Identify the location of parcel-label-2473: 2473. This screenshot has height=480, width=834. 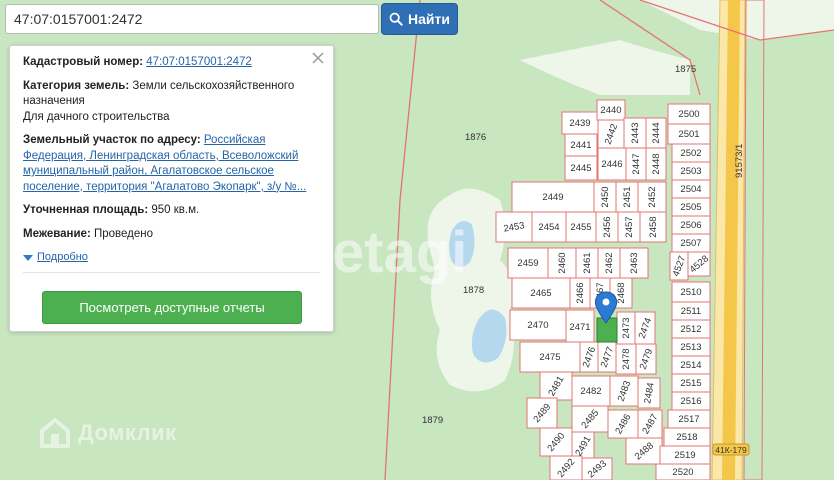
(626, 327).